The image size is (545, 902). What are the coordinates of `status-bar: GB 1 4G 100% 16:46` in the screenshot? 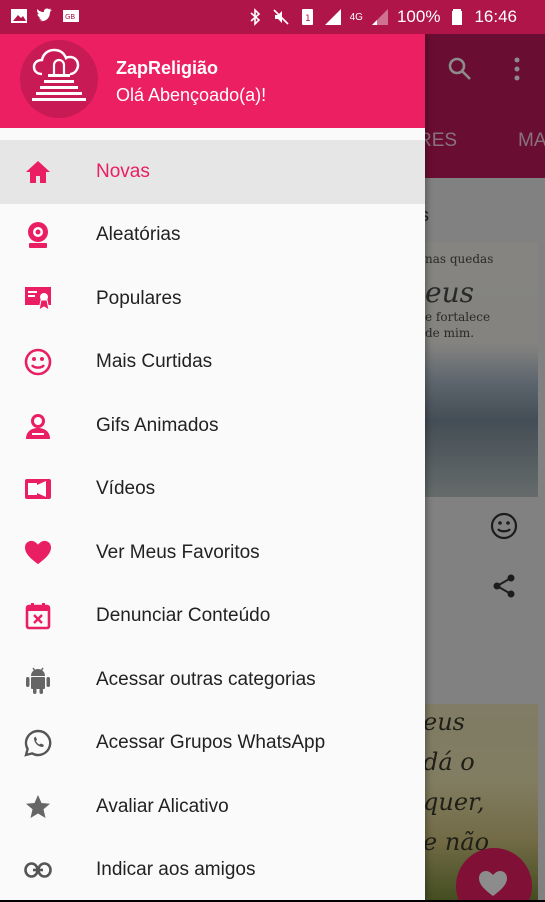 It's located at (272, 17).